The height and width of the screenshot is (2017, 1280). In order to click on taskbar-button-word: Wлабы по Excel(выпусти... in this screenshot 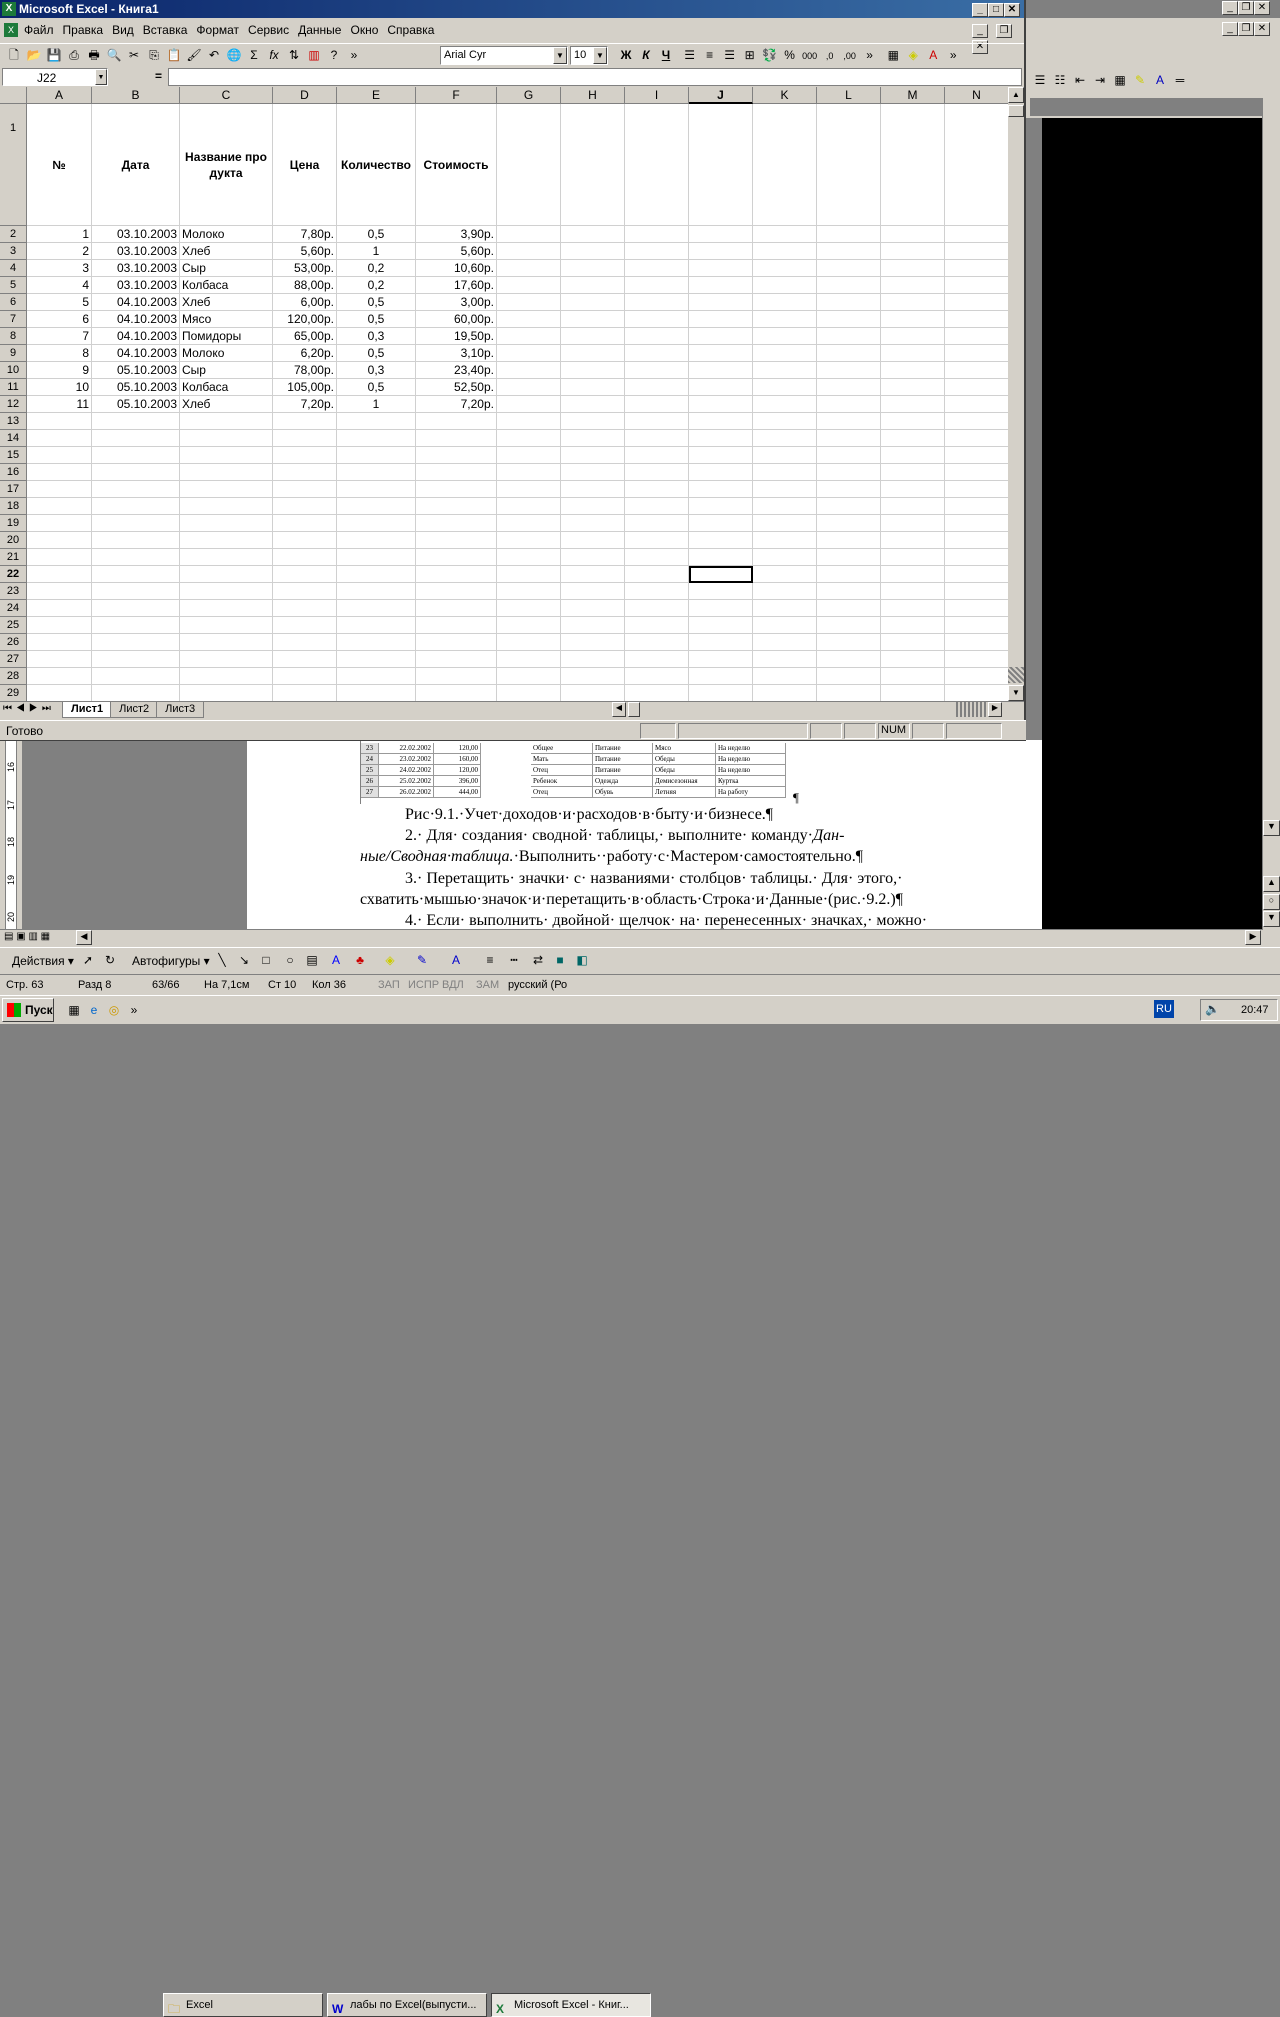, I will do `click(407, 2005)`.